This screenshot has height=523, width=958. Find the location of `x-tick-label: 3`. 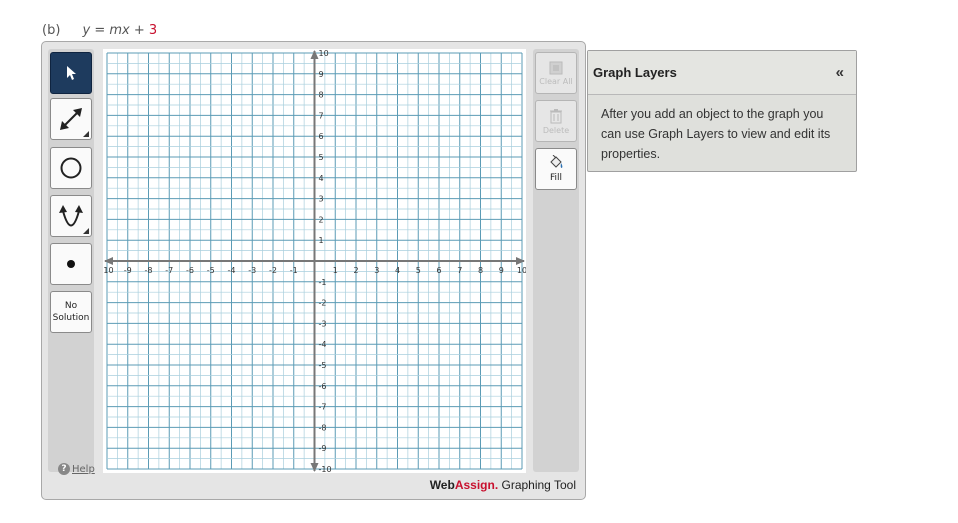

x-tick-label: 3 is located at coordinates (376, 270).